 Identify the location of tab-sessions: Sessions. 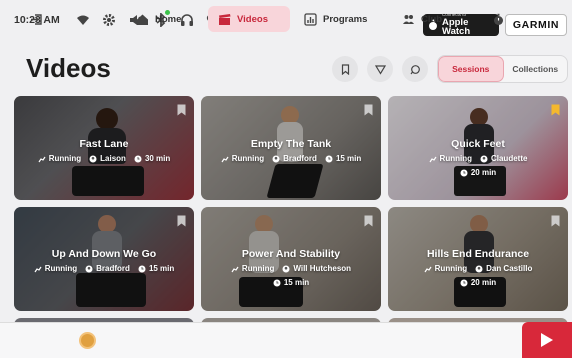
(471, 69).